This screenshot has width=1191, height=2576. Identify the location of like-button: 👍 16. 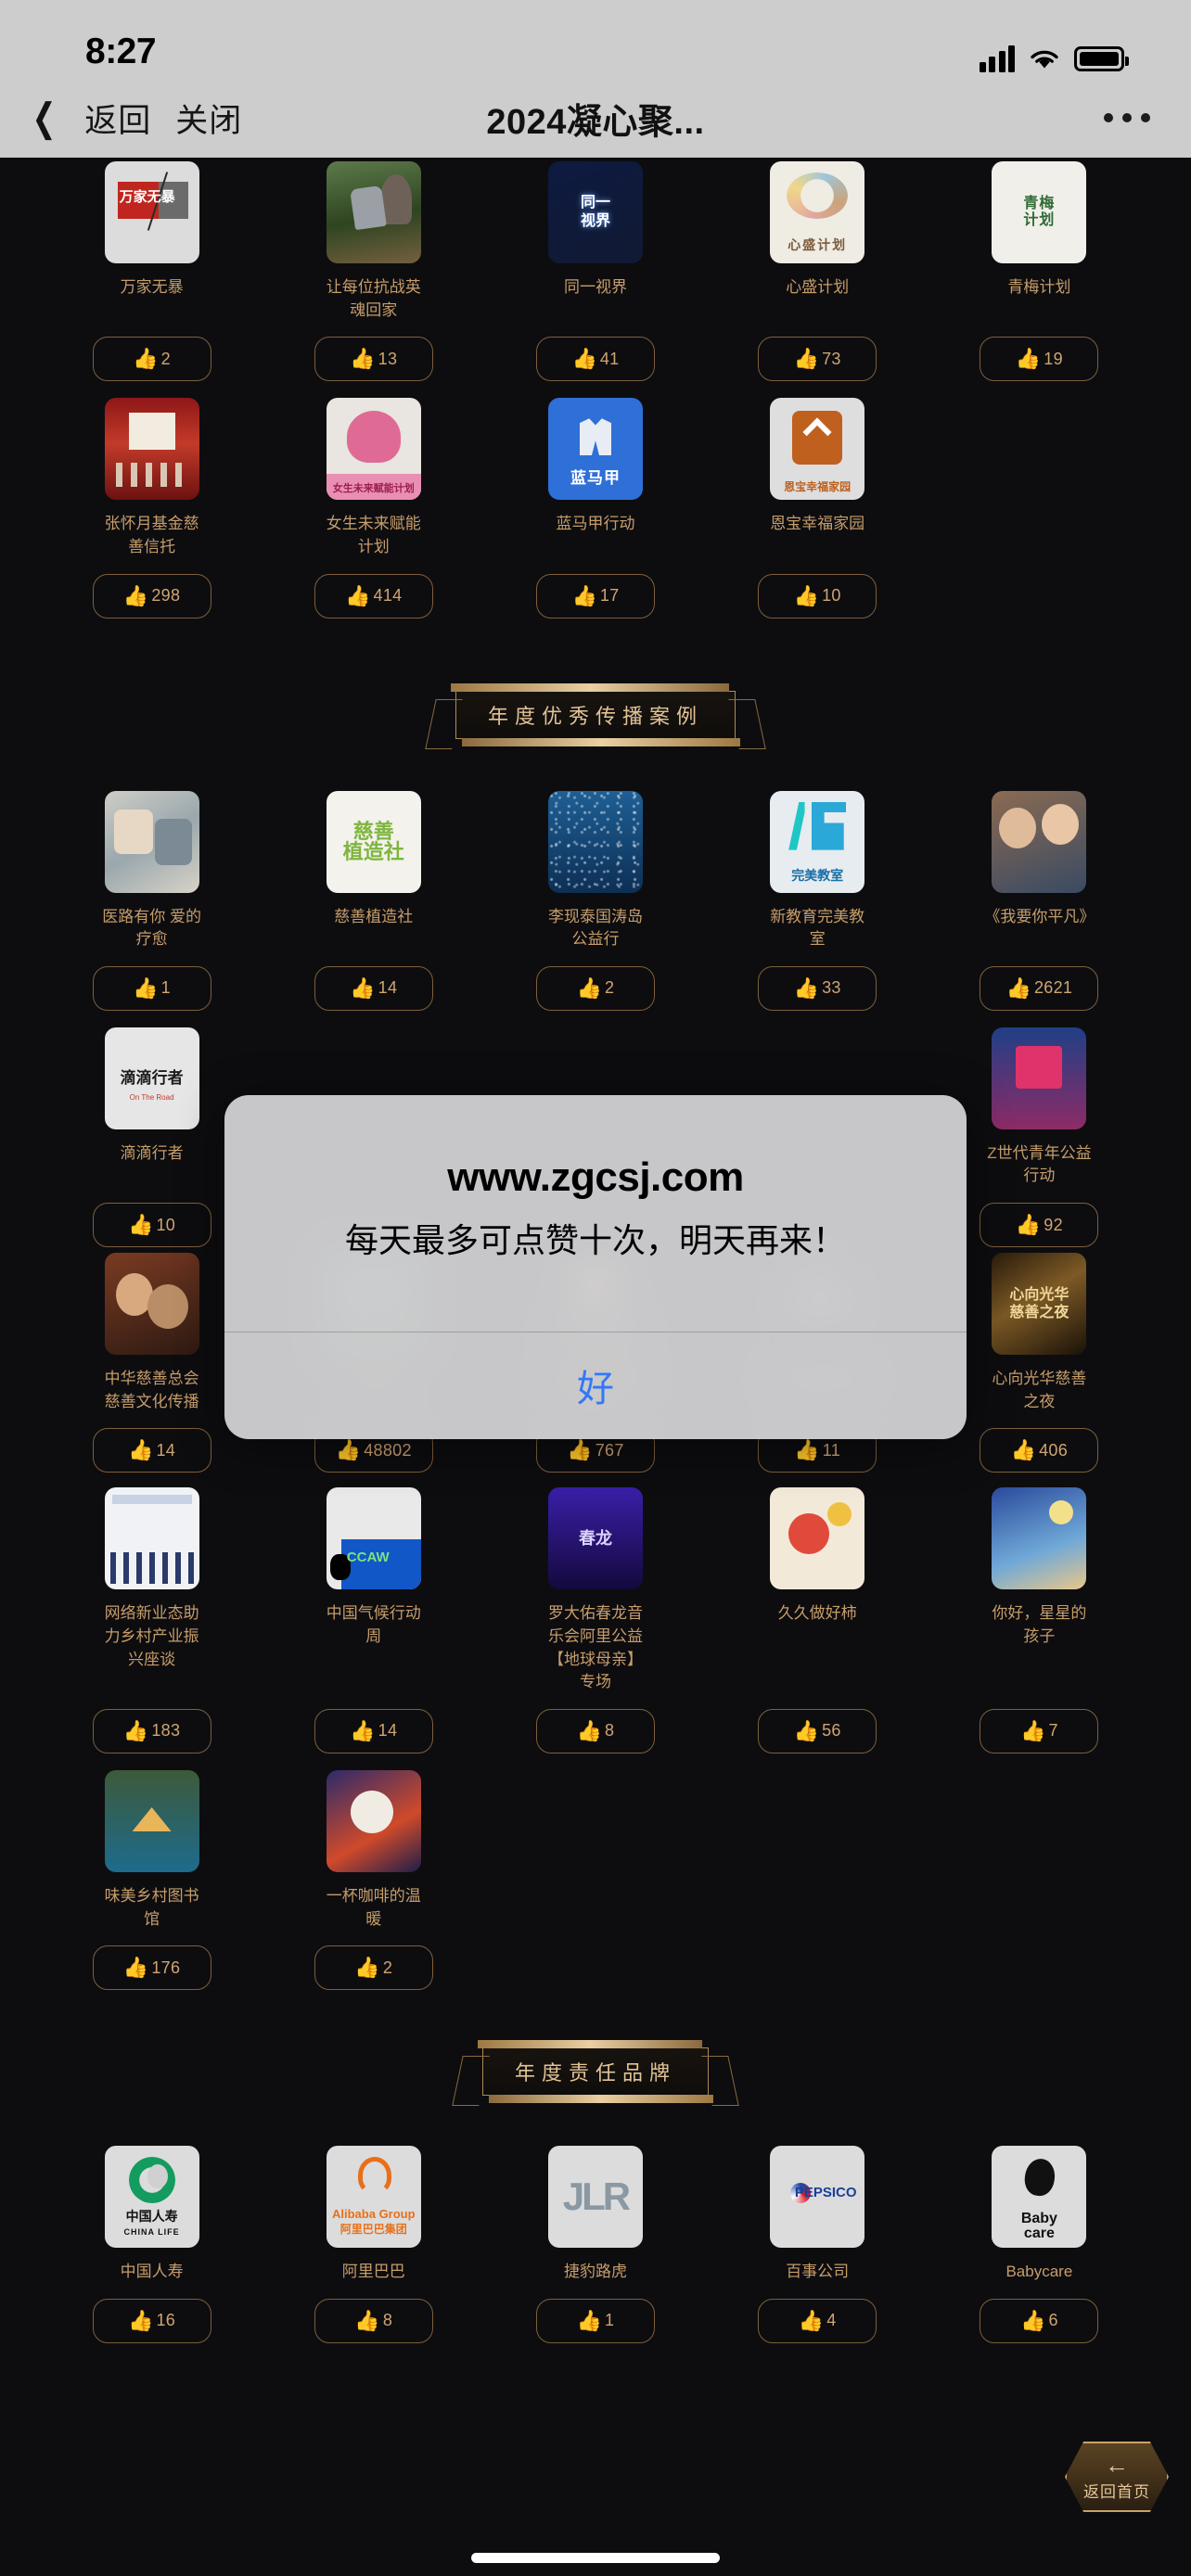
(151, 2320).